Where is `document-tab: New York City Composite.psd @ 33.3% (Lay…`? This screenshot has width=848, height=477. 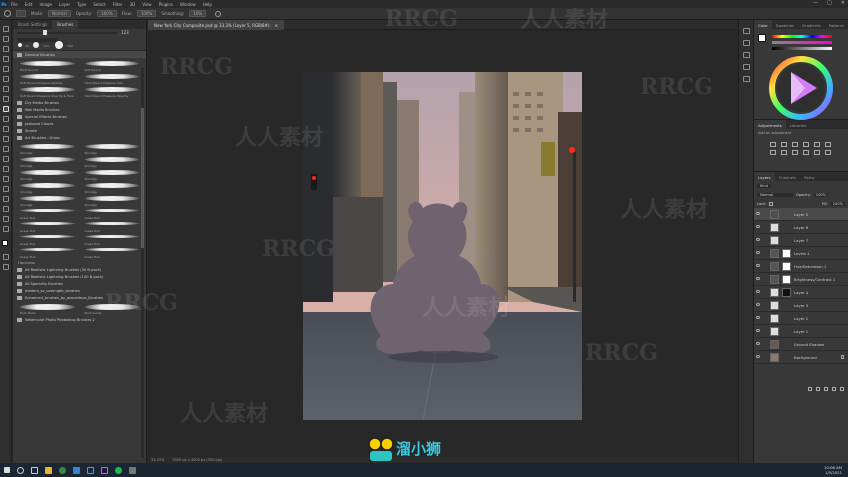
document-tab: New York City Composite.psd @ 33.3% (Lay… is located at coordinates (216, 25).